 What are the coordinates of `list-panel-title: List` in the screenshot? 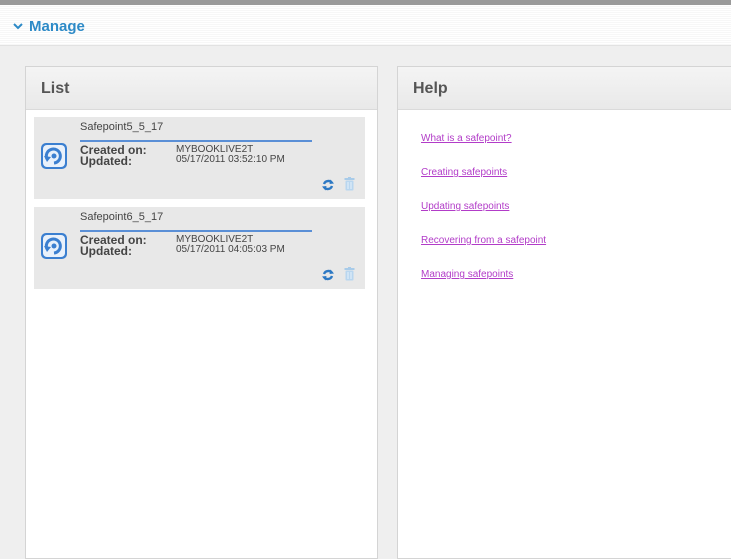 It's located at (201, 88).